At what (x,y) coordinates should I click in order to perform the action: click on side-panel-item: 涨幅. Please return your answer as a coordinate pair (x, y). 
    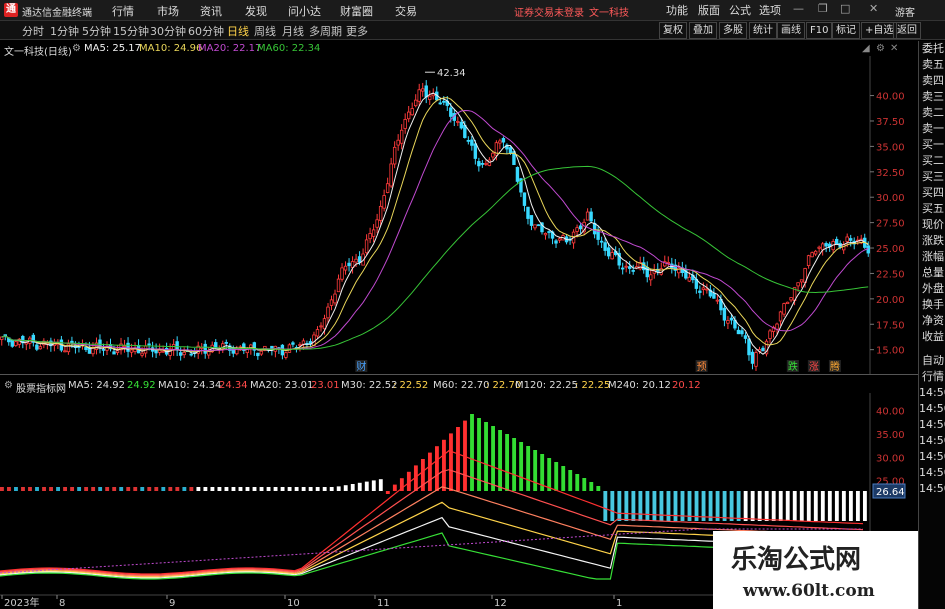
    Looking at the image, I should click on (932, 257).